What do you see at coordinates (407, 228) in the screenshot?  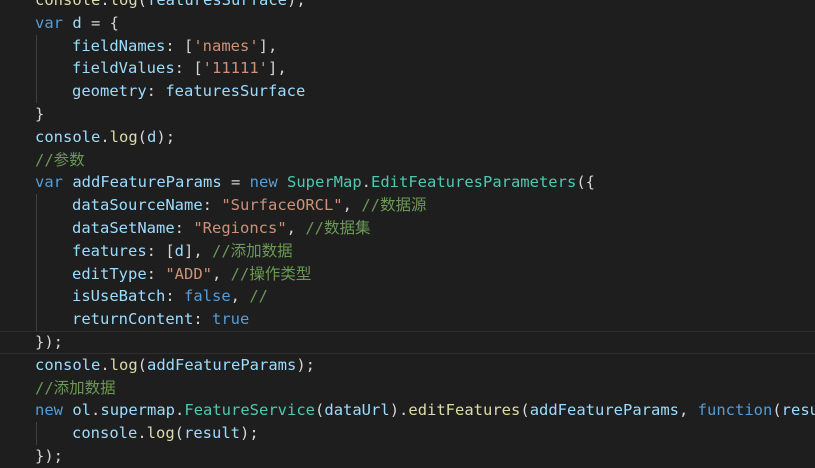 I see `code-line: dataSetName: "Regioncs", //数据集` at bounding box center [407, 228].